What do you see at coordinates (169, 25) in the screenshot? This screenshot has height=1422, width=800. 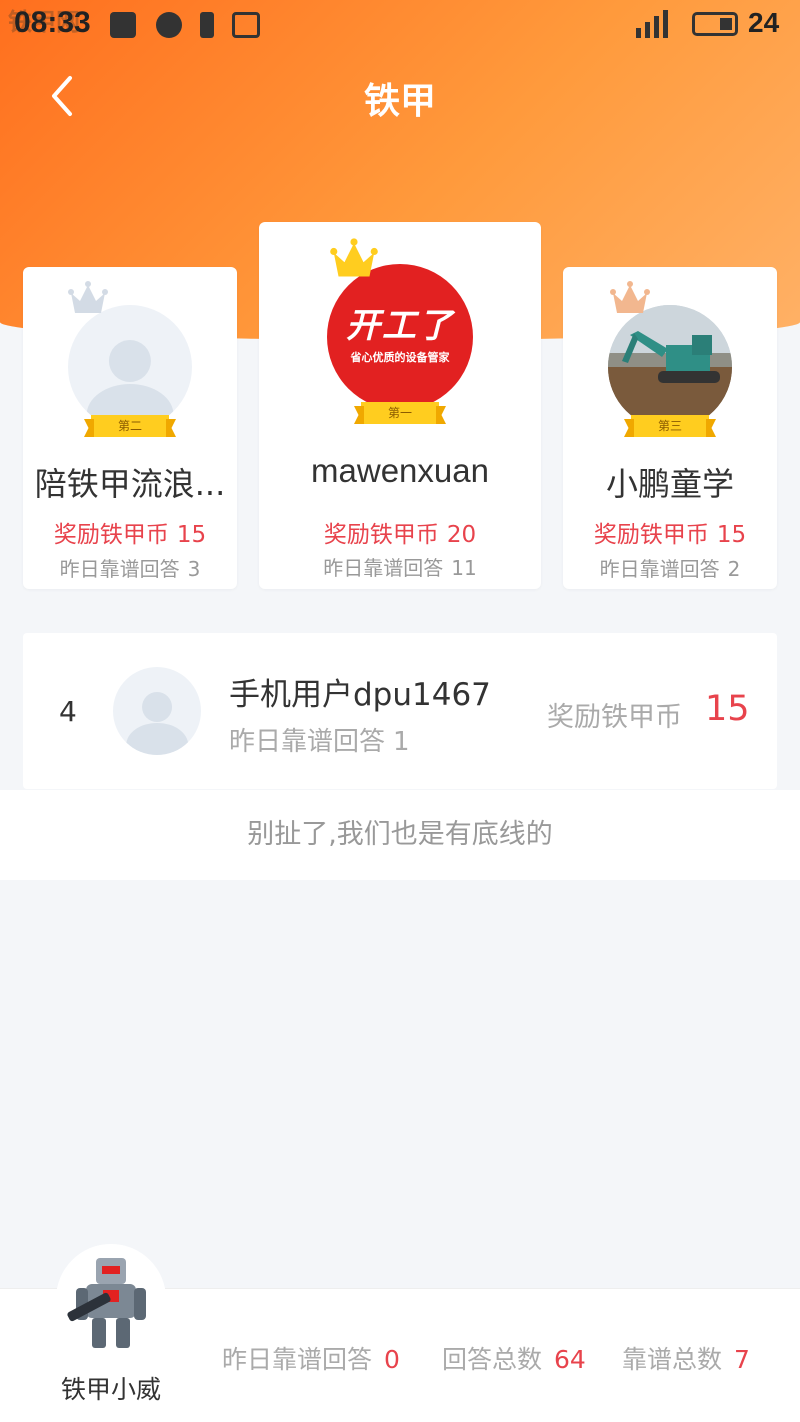 I see `chat-icon` at bounding box center [169, 25].